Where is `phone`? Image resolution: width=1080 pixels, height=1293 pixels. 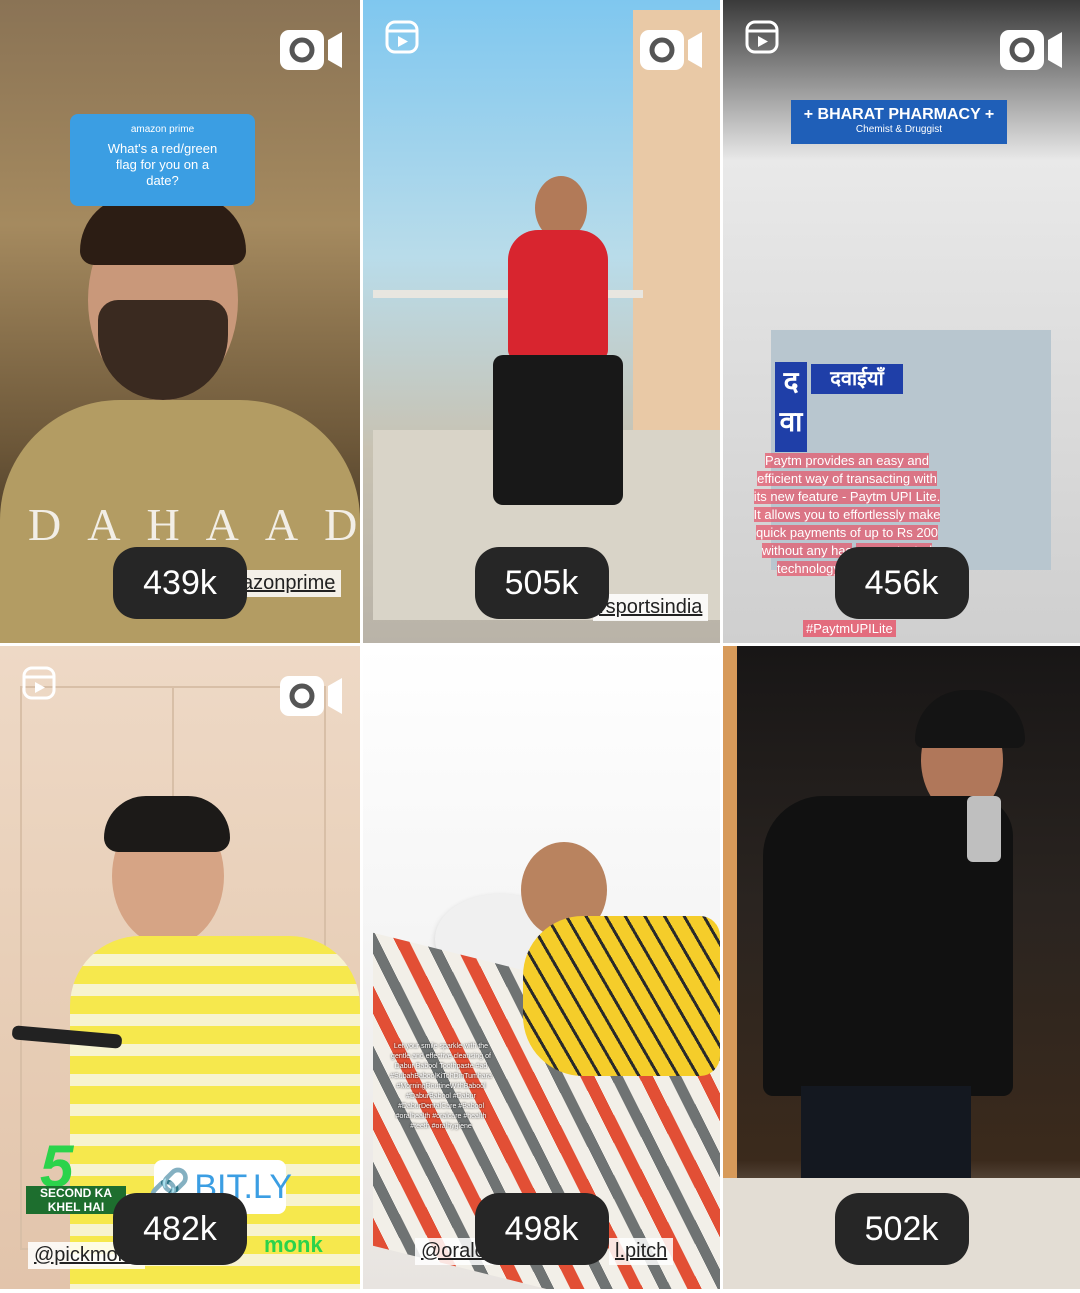
phone is located at coordinates (984, 829).